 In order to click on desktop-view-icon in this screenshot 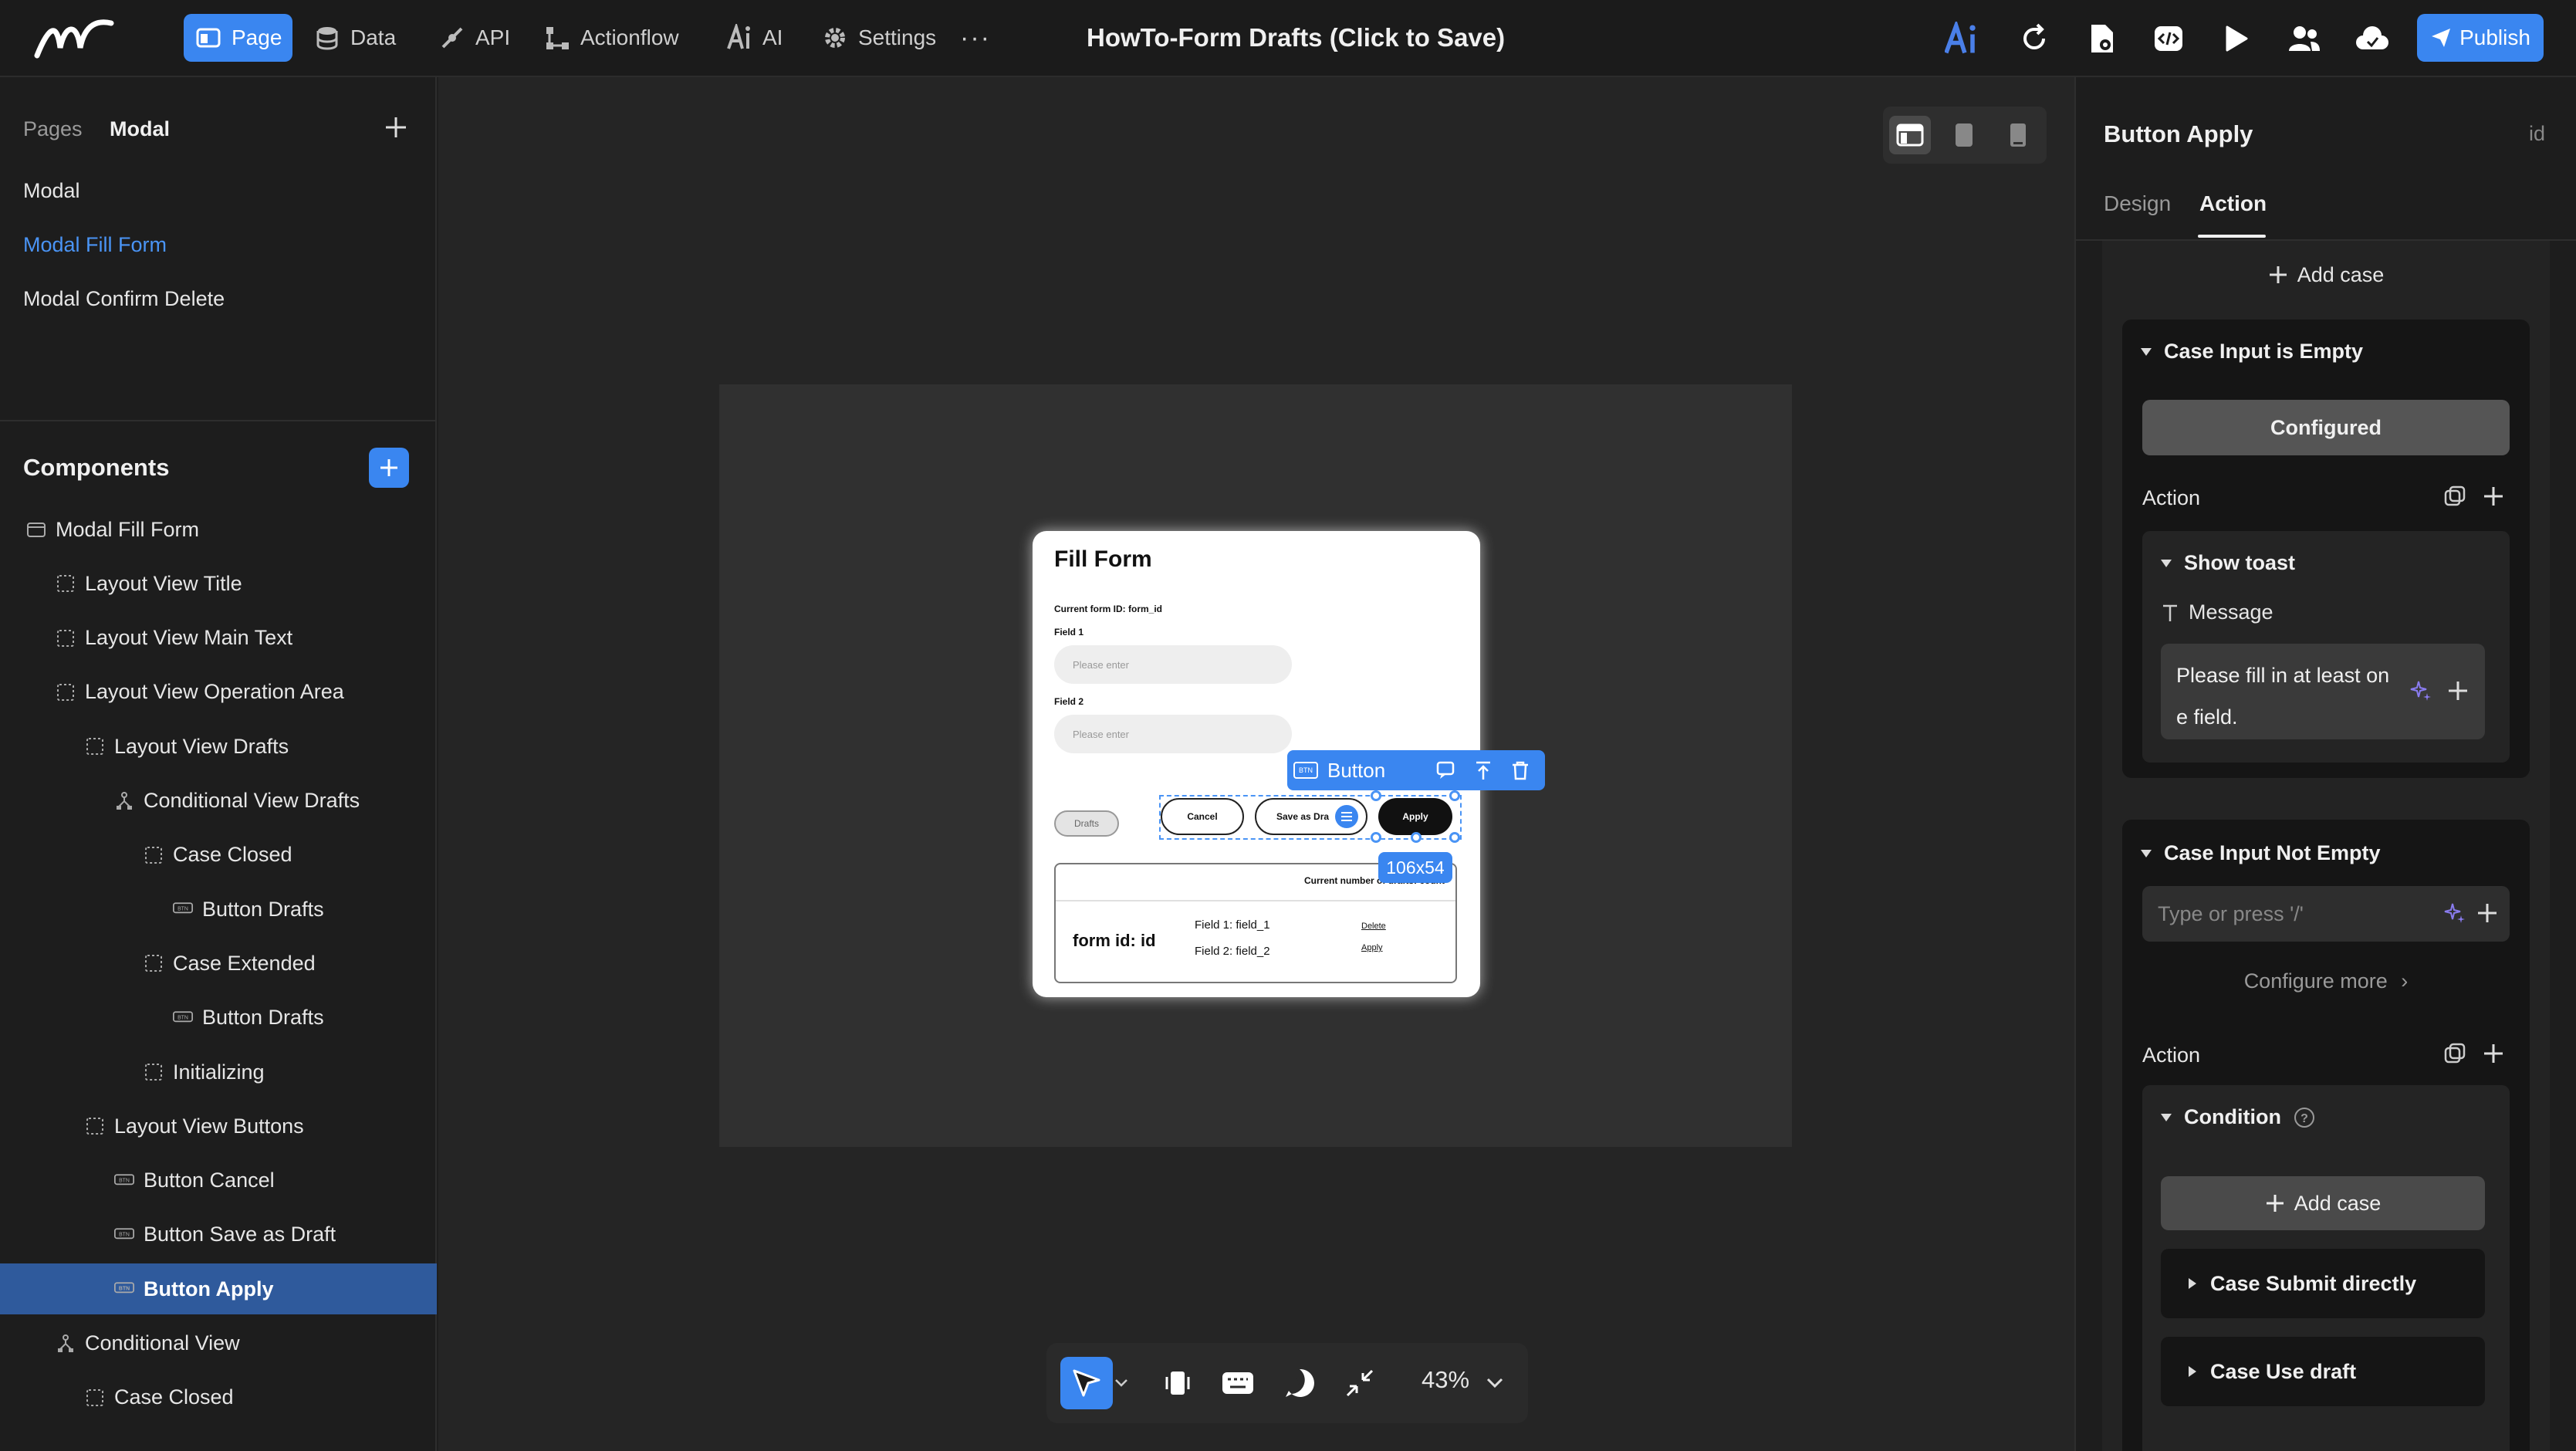, I will do `click(1910, 135)`.